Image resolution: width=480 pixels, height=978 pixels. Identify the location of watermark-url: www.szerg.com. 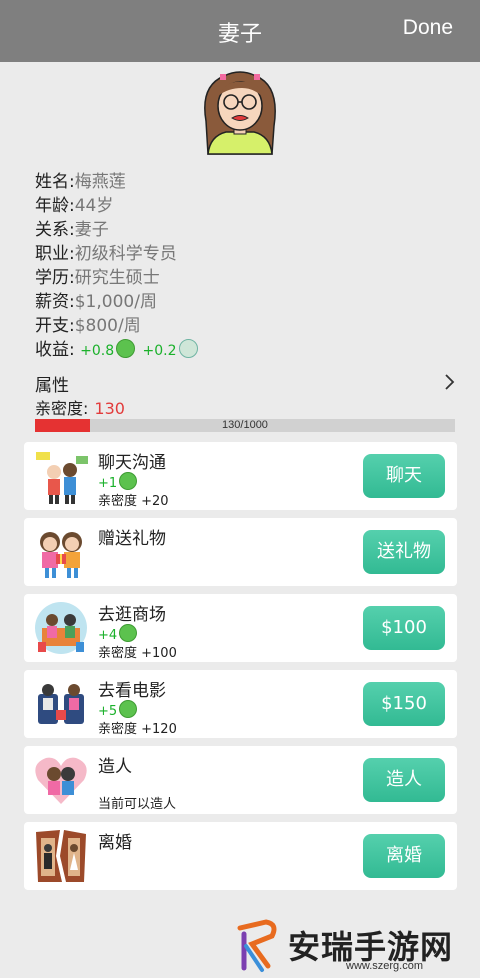
(385, 966).